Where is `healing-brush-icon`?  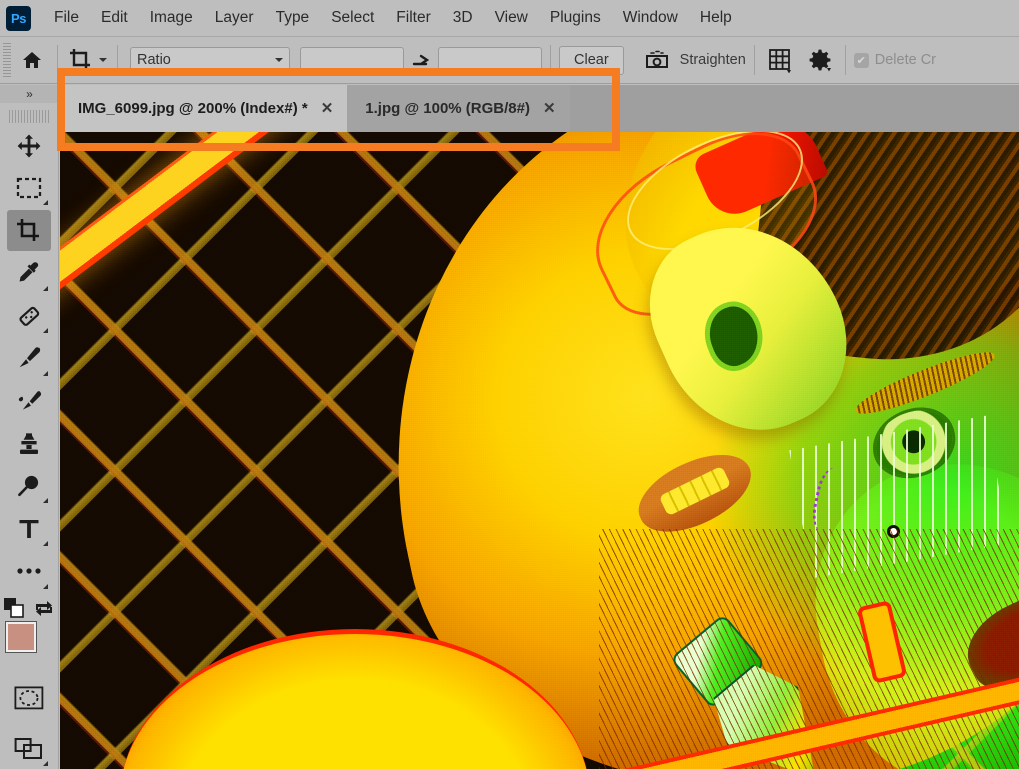 healing-brush-icon is located at coordinates (29, 316).